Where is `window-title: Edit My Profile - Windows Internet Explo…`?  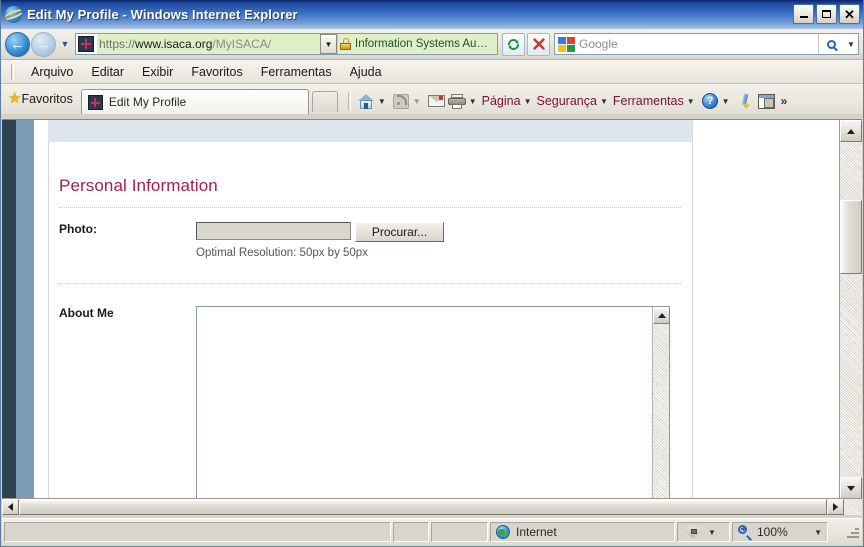
window-title: Edit My Profile - Windows Internet Explo… is located at coordinates (162, 14).